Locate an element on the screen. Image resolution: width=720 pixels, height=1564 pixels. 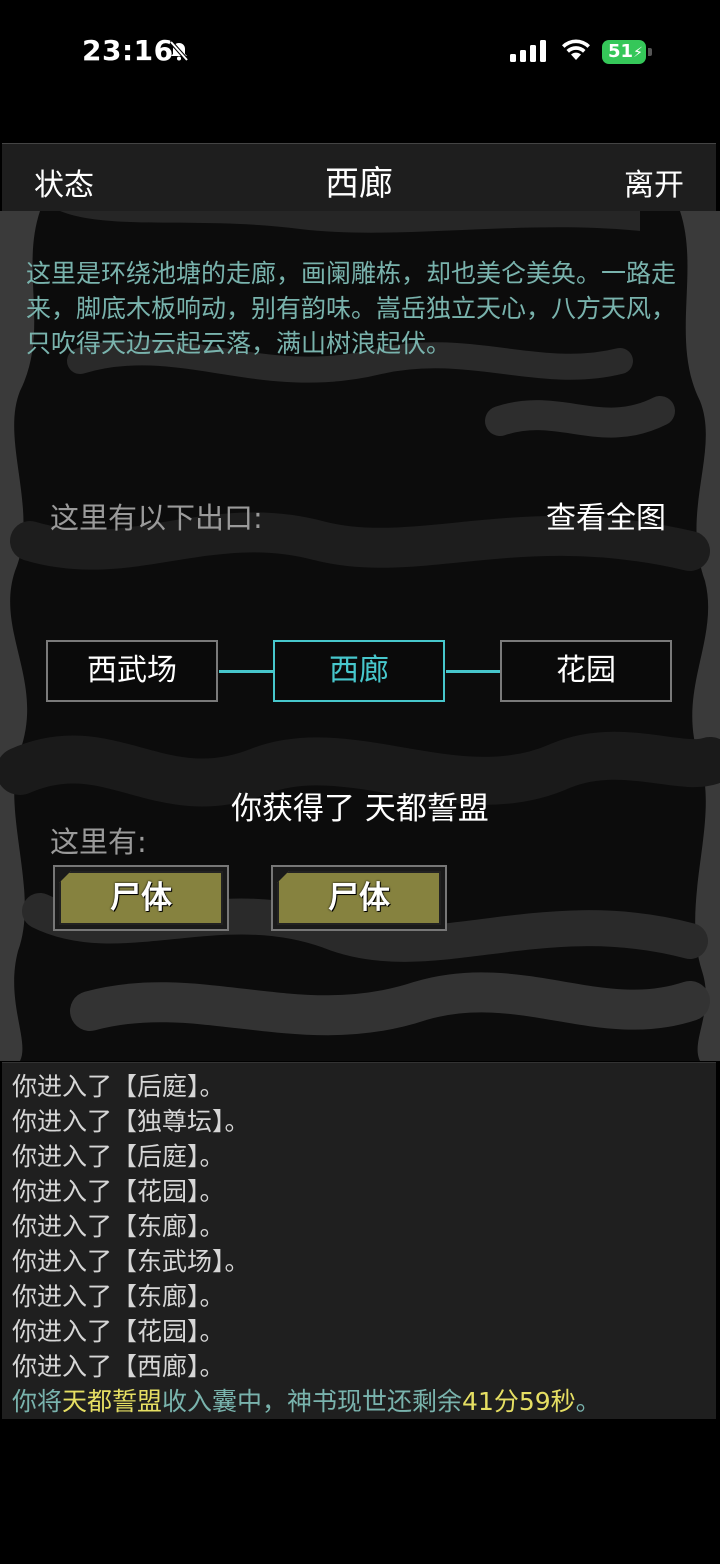
items-here-label: 这里有: is located at coordinates (98, 842).